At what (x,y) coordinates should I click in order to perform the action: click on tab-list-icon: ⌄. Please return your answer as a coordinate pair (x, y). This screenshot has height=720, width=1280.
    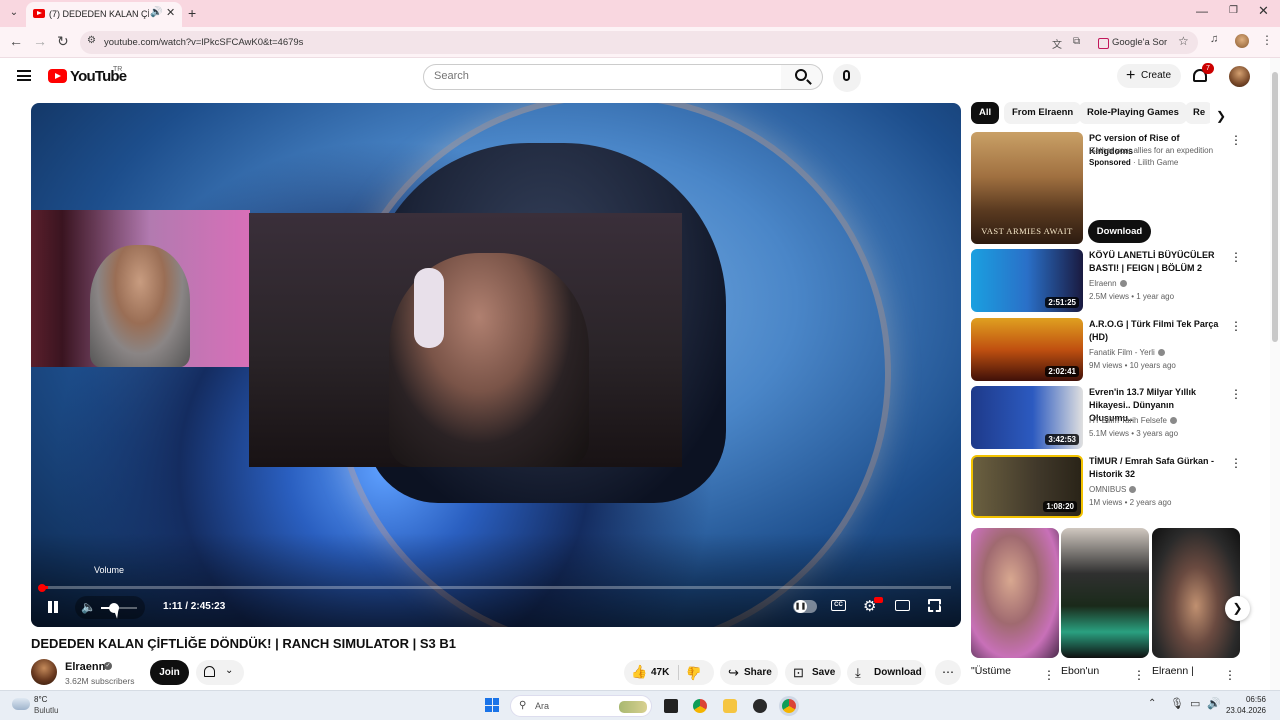
    Looking at the image, I should click on (14, 13).